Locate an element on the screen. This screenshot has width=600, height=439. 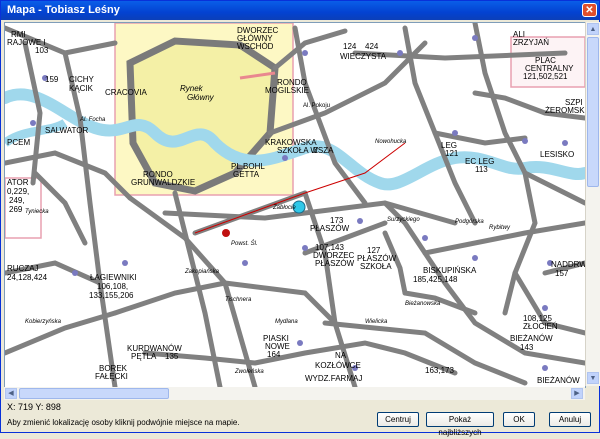
scroll-down-icon: ▼ is located at coordinates (593, 378).